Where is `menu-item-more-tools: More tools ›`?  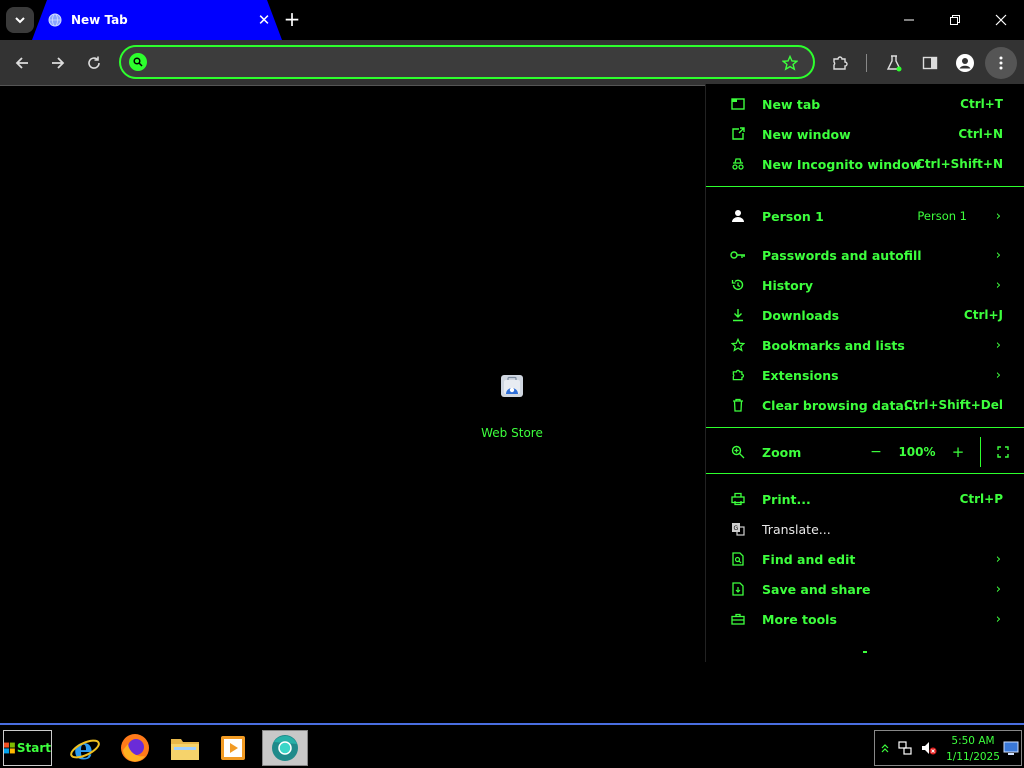 menu-item-more-tools: More tools › is located at coordinates (865, 619).